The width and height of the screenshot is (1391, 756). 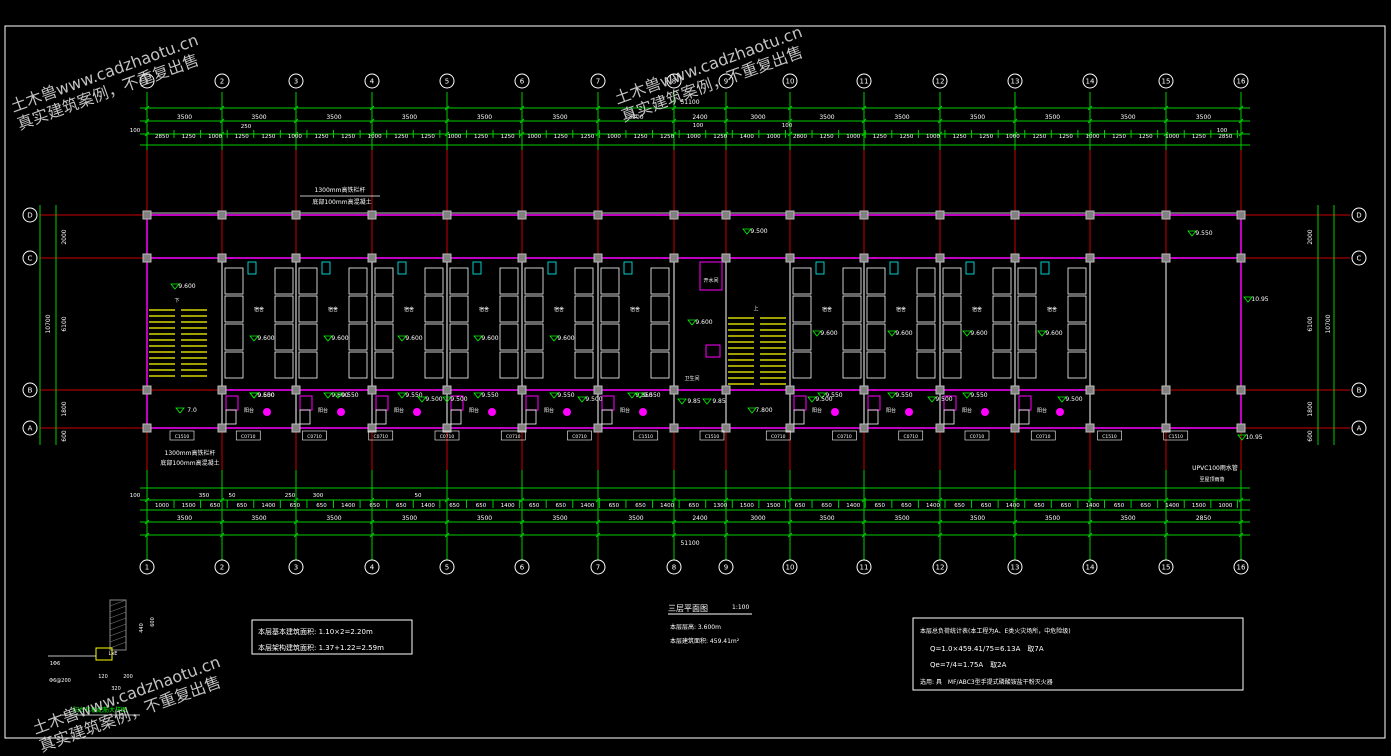 I want to click on axis-number: 9, so click(x=726, y=568).